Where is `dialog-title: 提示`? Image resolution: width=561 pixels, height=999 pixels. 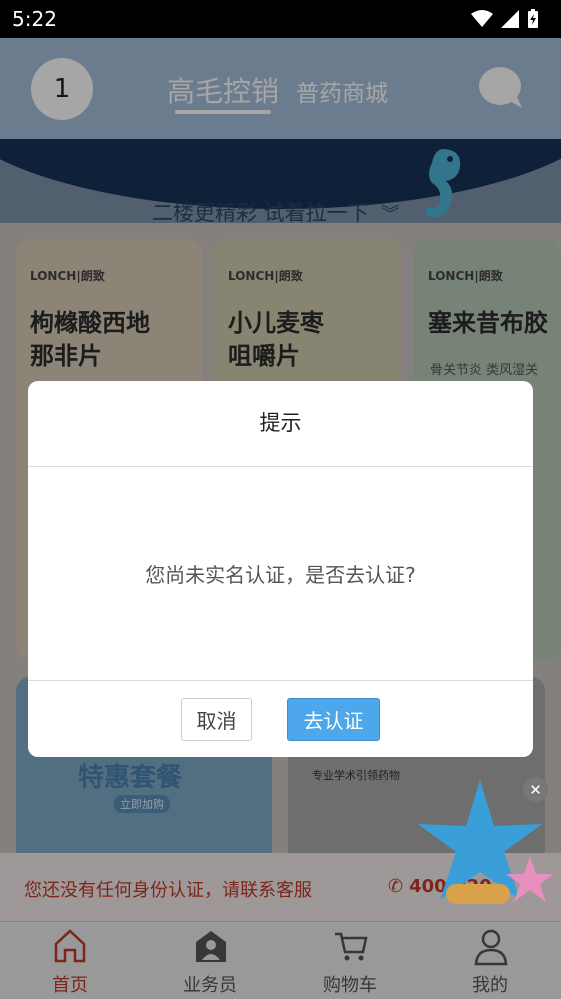 dialog-title: 提示 is located at coordinates (280, 424).